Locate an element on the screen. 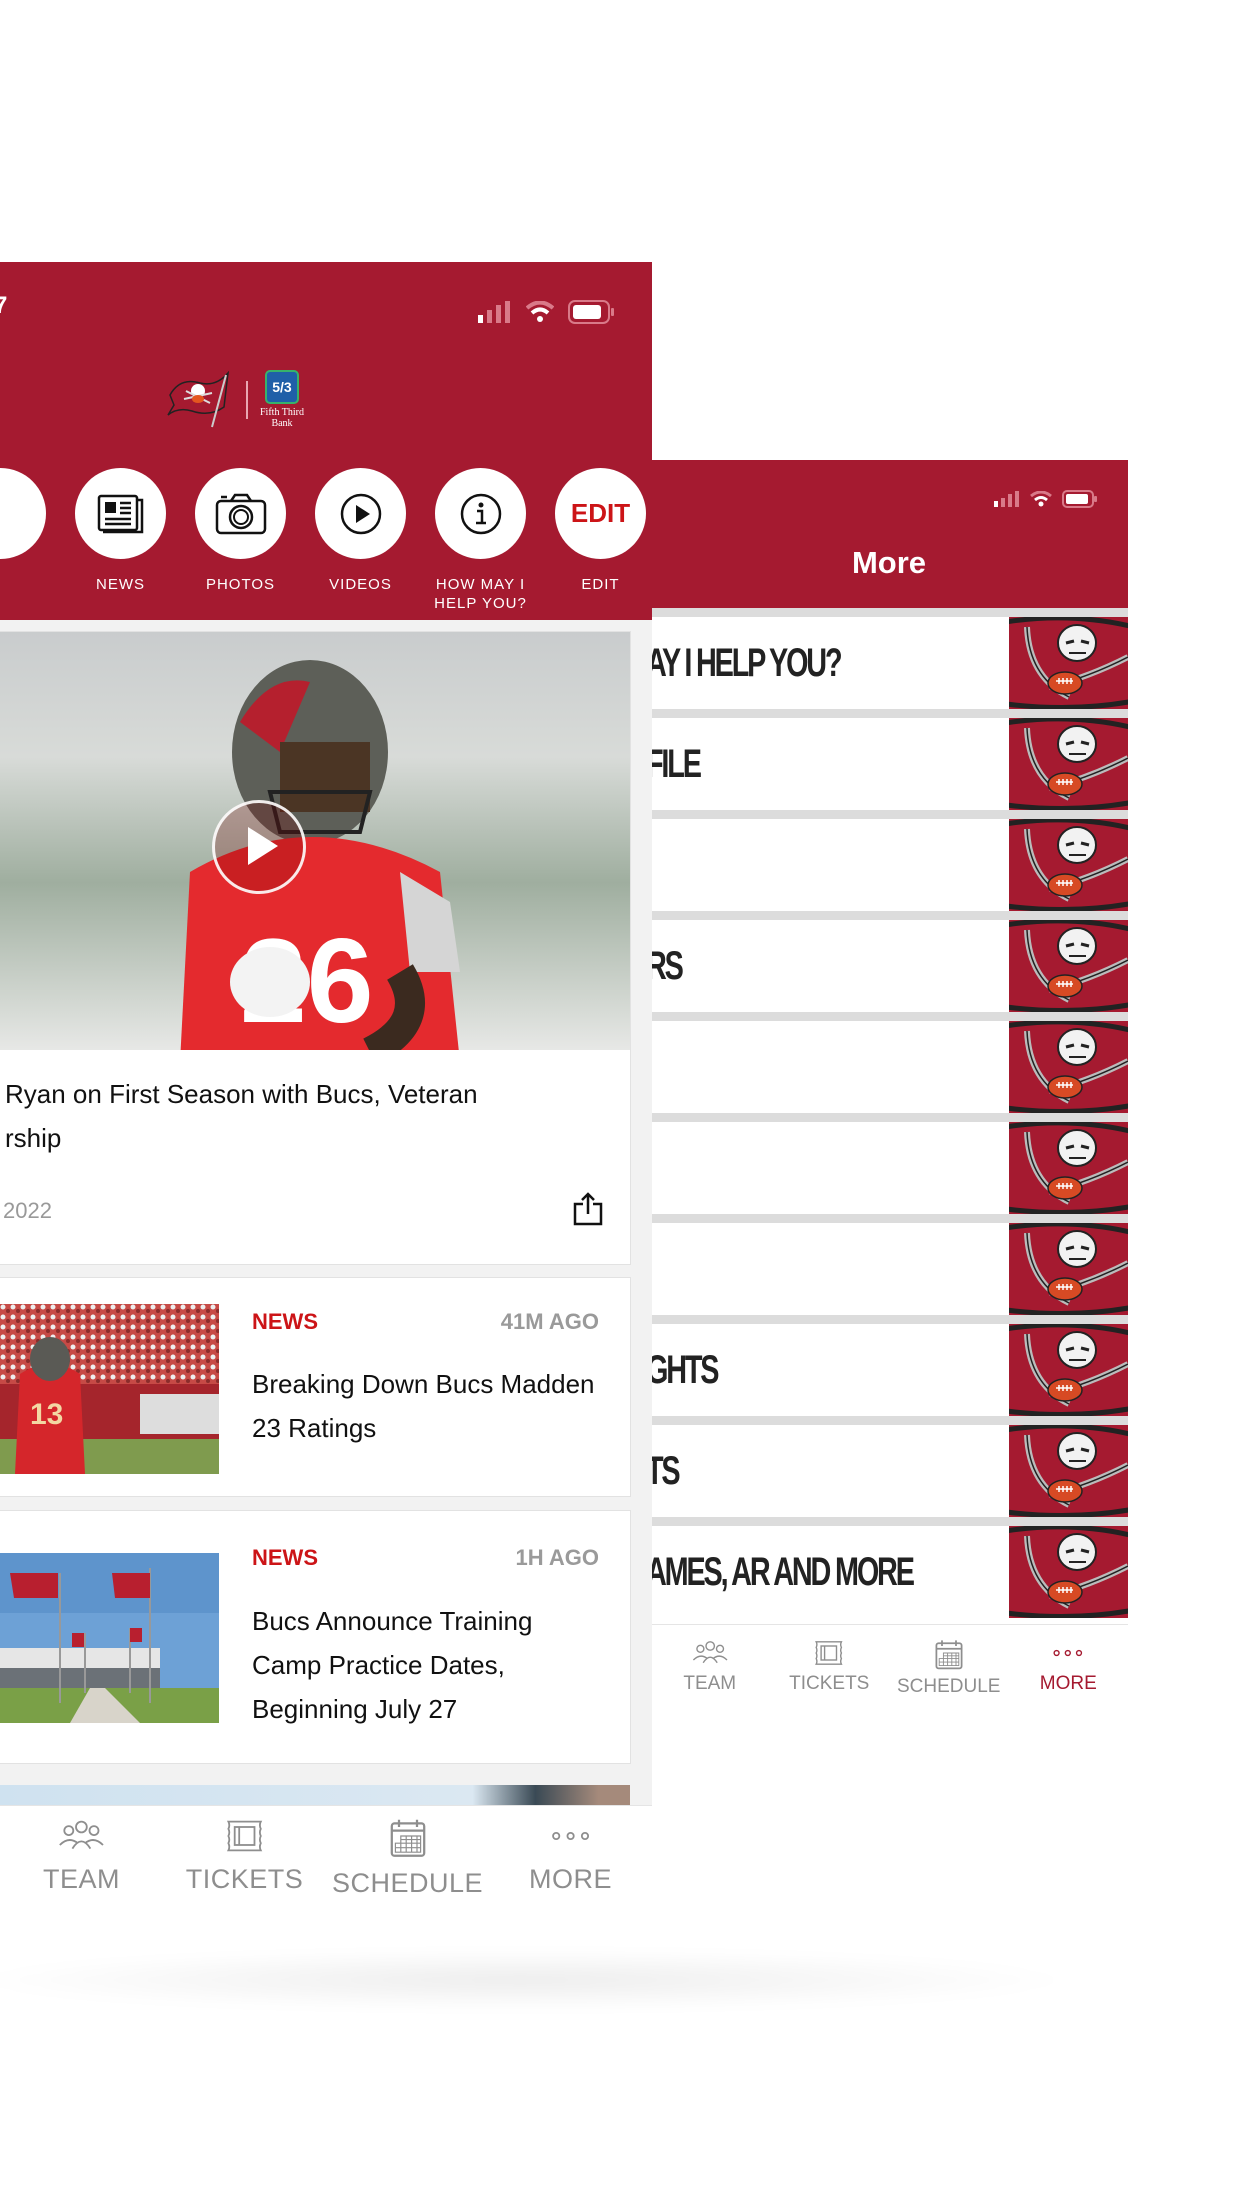 The height and width of the screenshot is (2208, 1242). more-header: More is located at coordinates (889, 534).